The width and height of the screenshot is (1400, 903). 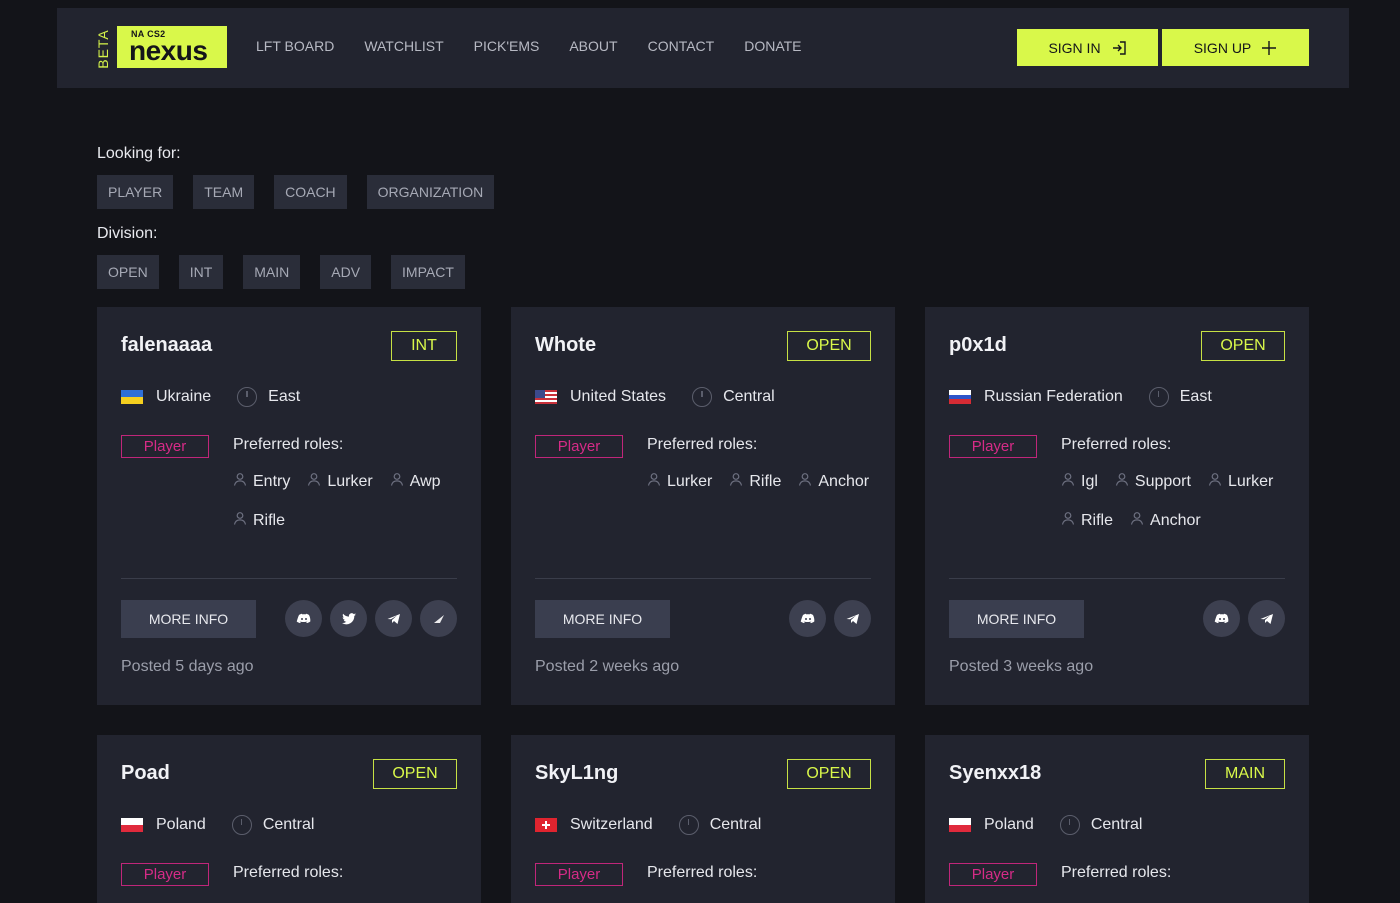 I want to click on filter-team: TEAM, so click(x=224, y=192).